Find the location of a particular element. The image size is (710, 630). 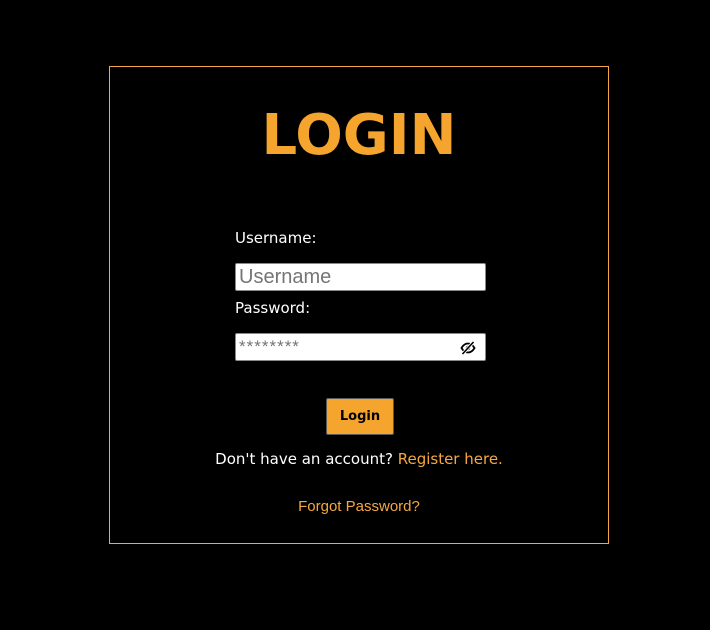

login-button: Login is located at coordinates (360, 416).